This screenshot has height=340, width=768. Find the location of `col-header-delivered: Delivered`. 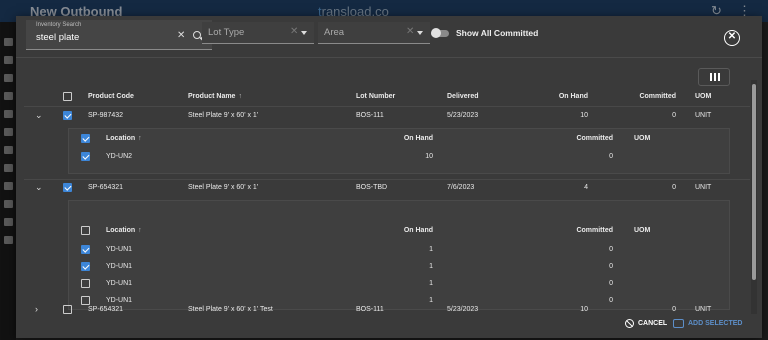

col-header-delivered: Delivered is located at coordinates (463, 96).